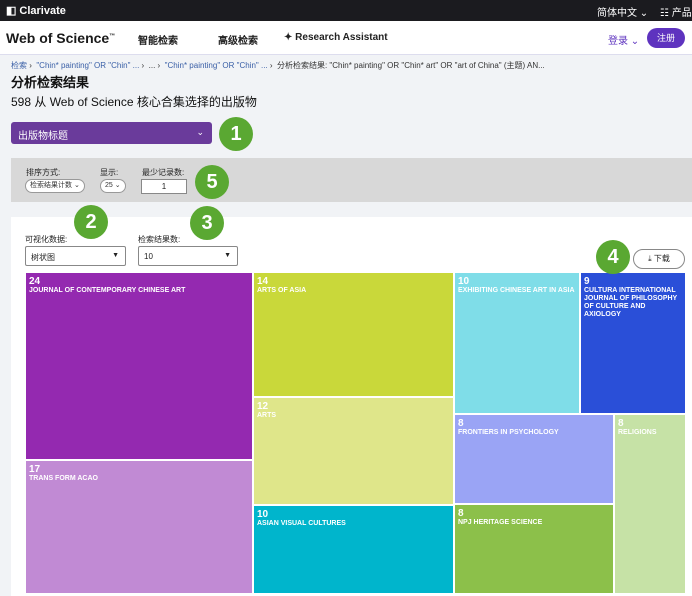 The width and height of the screenshot is (692, 596). What do you see at coordinates (63, 478) in the screenshot?
I see `tile-name: TRANS FORM ACAO` at bounding box center [63, 478].